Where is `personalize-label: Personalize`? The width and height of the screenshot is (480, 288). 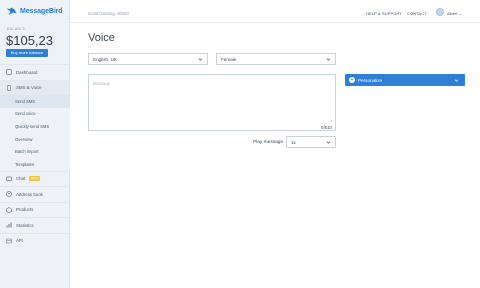 personalize-label: Personalize is located at coordinates (370, 80).